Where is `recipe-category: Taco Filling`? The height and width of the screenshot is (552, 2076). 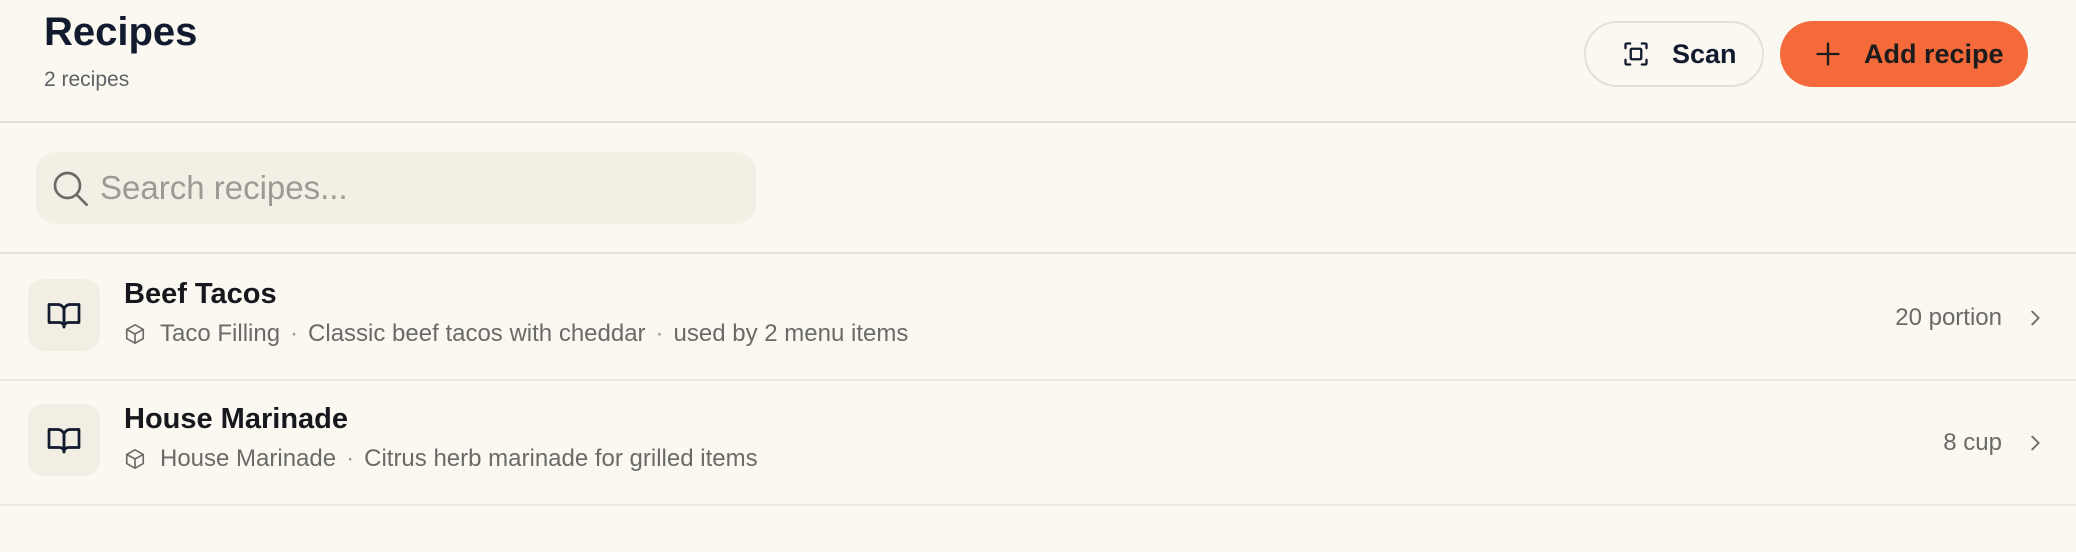
recipe-category: Taco Filling is located at coordinates (220, 333).